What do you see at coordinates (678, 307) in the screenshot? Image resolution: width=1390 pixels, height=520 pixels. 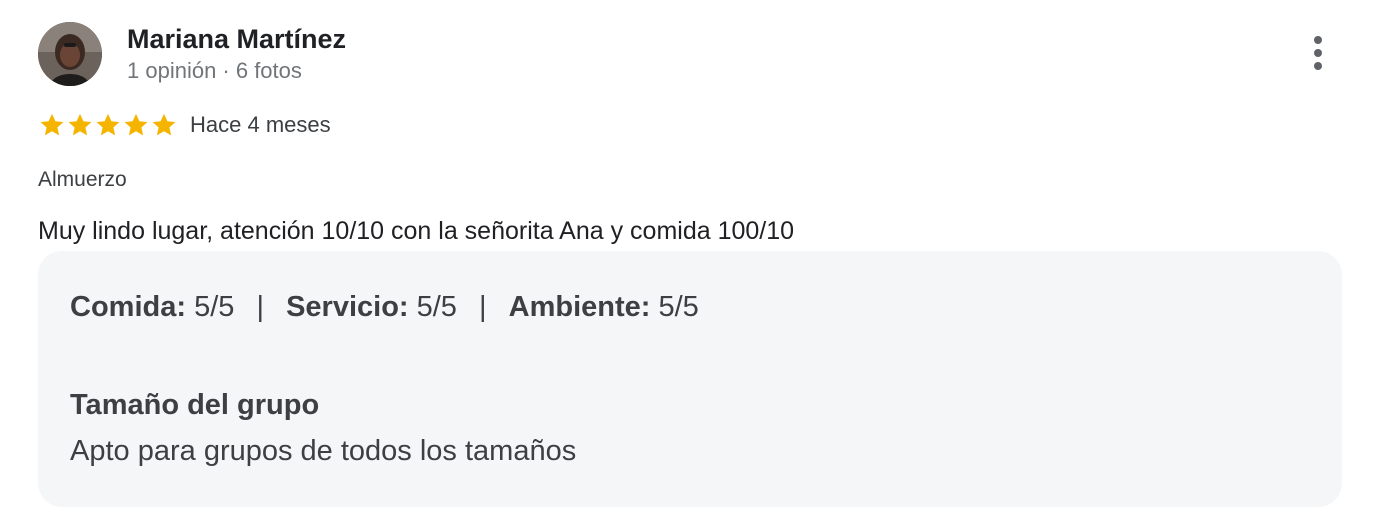 I see `ambience-rating-value: 5/5` at bounding box center [678, 307].